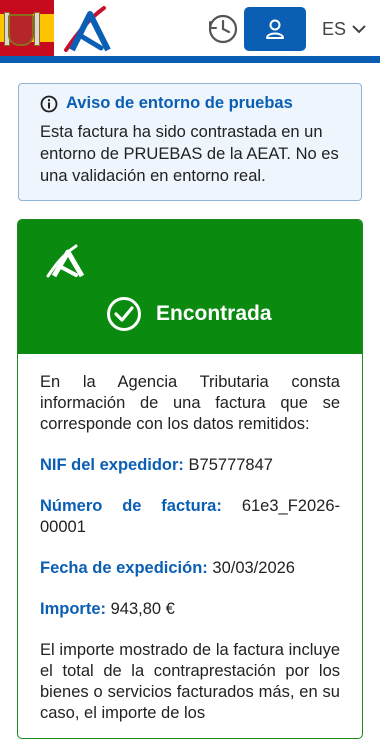 This screenshot has height=739, width=380. Describe the element at coordinates (190, 29) in the screenshot. I see `header: ES` at that location.